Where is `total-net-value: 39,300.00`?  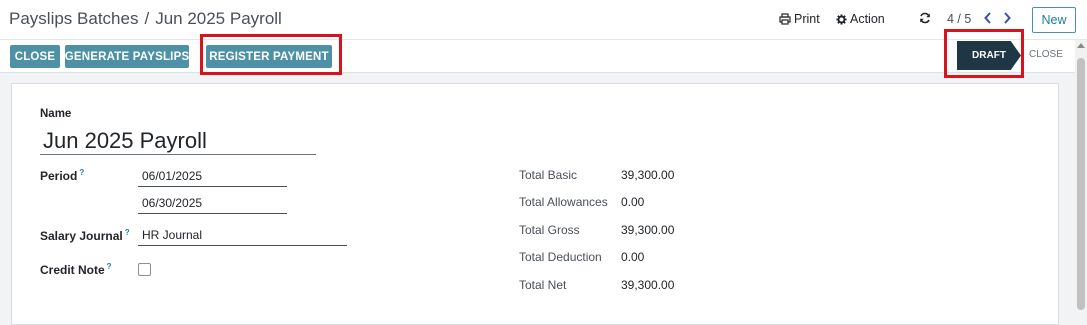
total-net-value: 39,300.00 is located at coordinates (648, 285).